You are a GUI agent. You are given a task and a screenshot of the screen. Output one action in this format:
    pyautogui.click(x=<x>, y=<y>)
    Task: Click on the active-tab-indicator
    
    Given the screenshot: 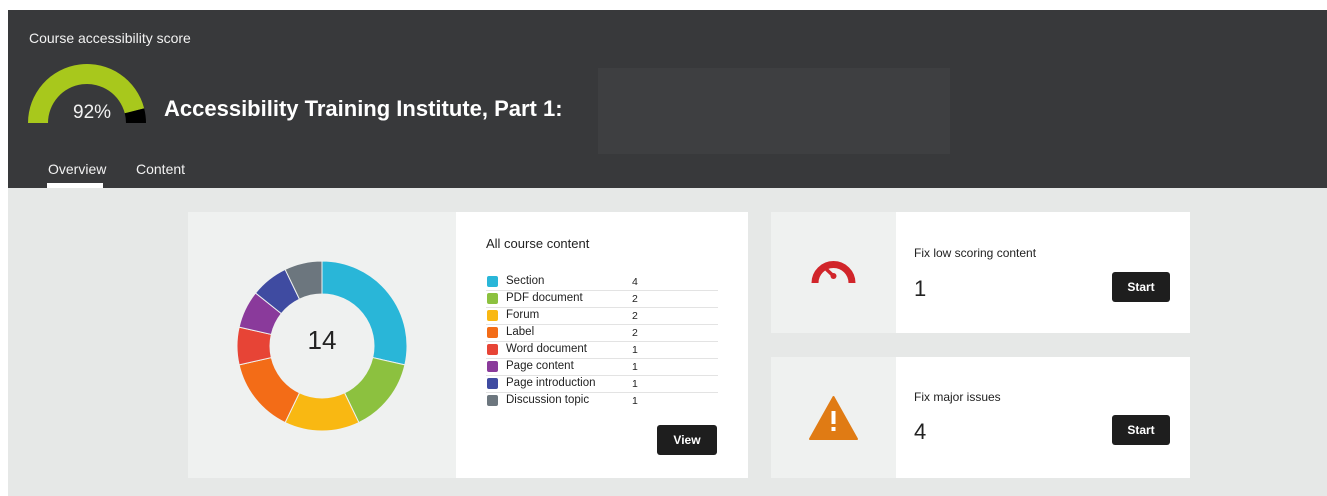 What is the action you would take?
    pyautogui.click(x=75, y=185)
    